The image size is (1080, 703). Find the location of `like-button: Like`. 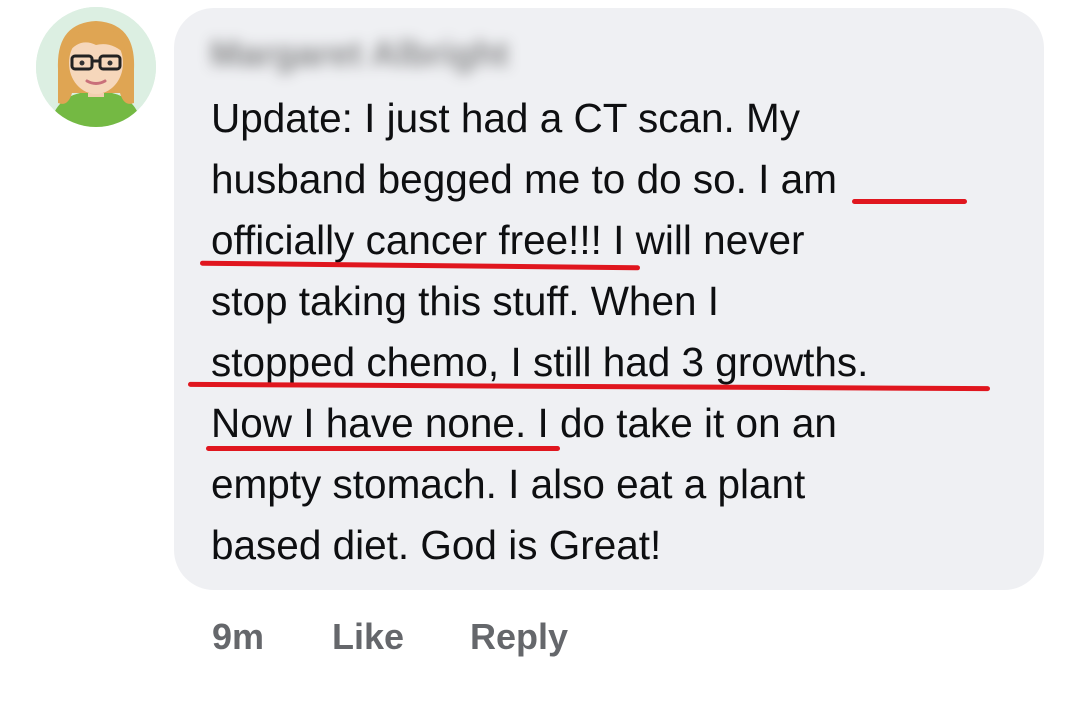

like-button: Like is located at coordinates (368, 637).